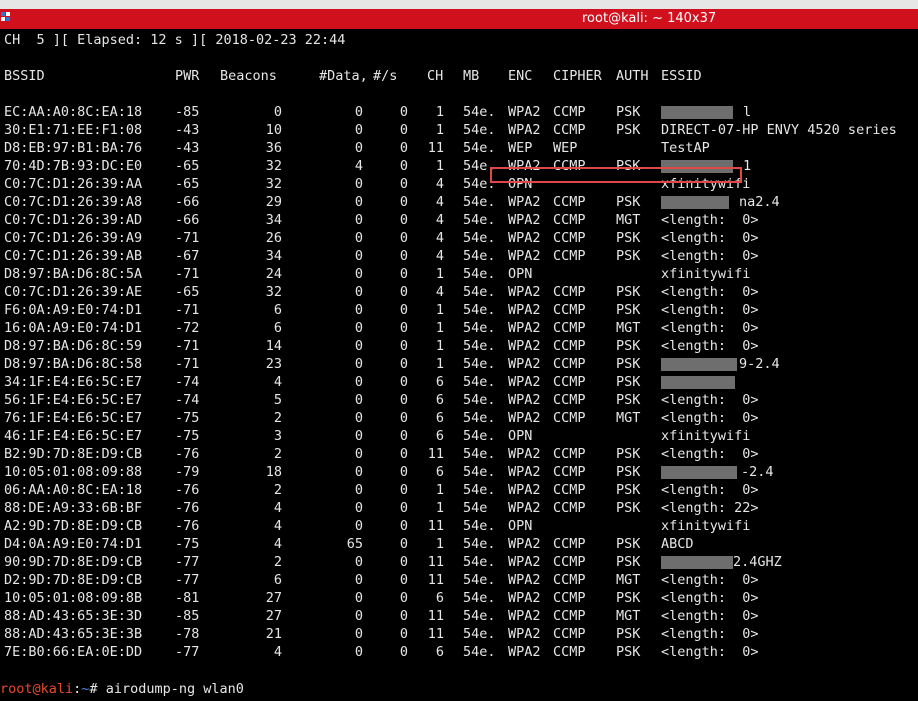 This screenshot has height=701, width=918. I want to click on cell-beacons: 10, so click(273, 130).